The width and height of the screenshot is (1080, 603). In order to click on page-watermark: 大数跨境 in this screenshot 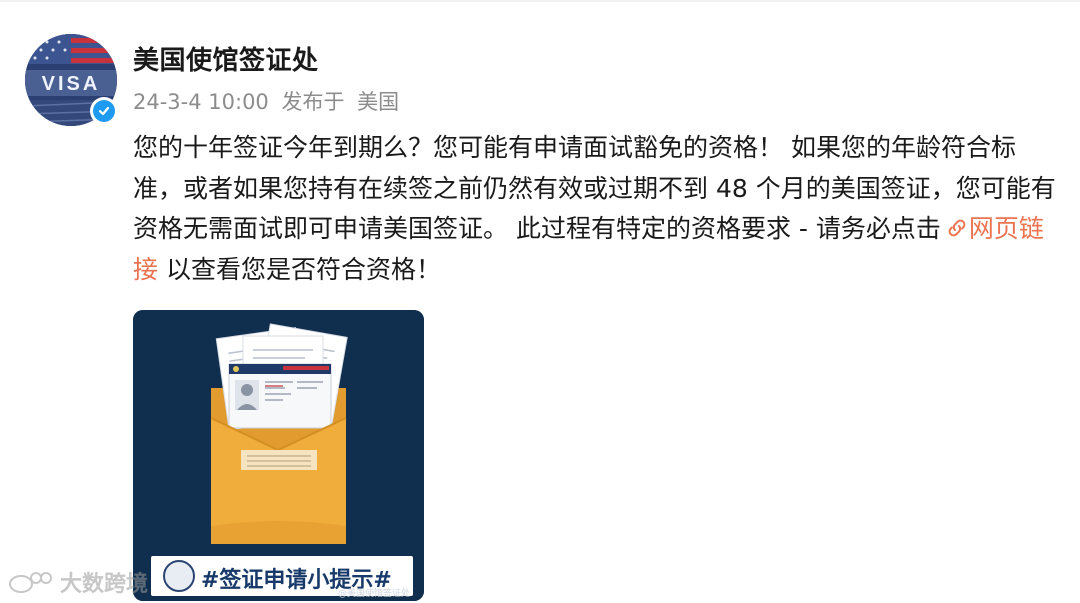, I will do `click(78, 582)`.